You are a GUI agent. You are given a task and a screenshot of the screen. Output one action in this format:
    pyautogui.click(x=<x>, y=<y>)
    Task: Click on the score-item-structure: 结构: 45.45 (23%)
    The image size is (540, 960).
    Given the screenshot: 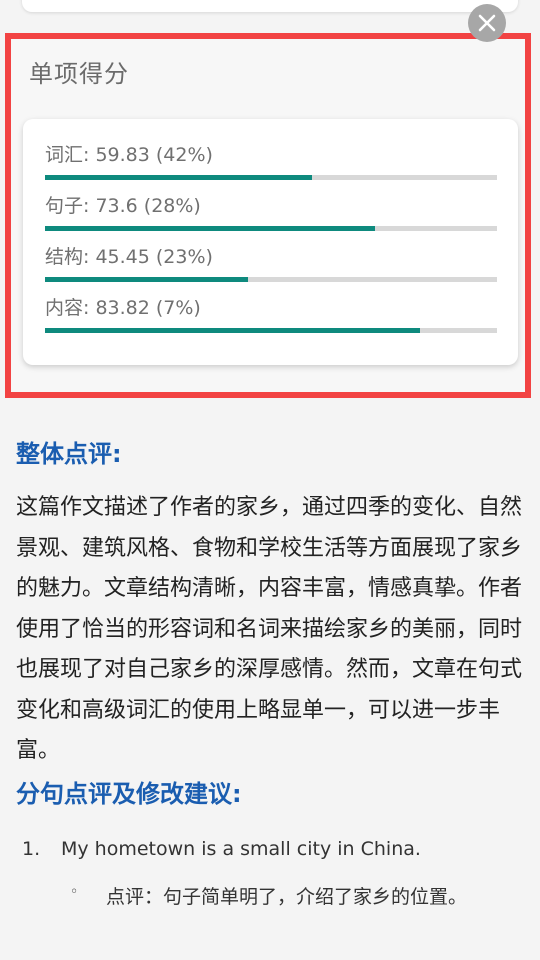 What is the action you would take?
    pyautogui.click(x=271, y=262)
    